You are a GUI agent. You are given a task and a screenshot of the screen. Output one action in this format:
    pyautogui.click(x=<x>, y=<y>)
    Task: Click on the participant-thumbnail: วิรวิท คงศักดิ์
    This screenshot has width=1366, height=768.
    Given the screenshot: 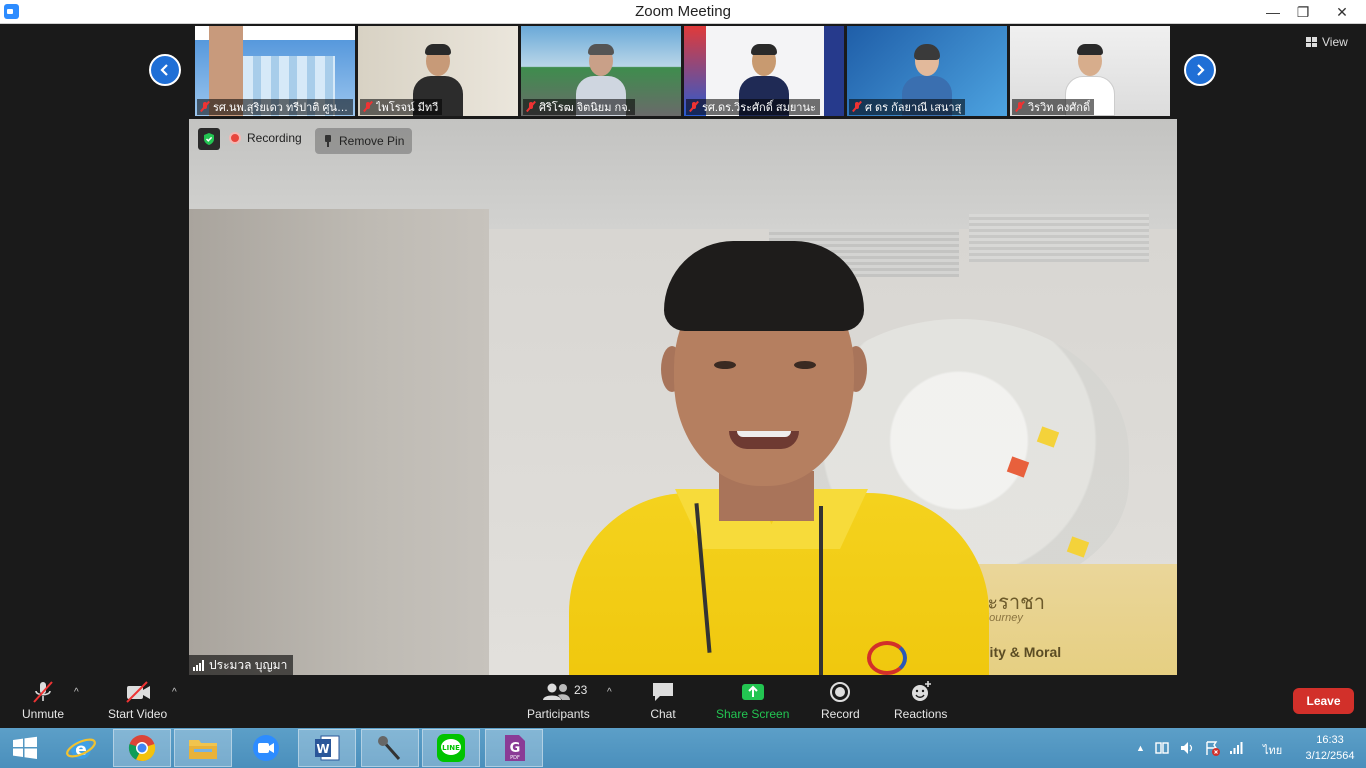 What is the action you would take?
    pyautogui.click(x=1090, y=71)
    